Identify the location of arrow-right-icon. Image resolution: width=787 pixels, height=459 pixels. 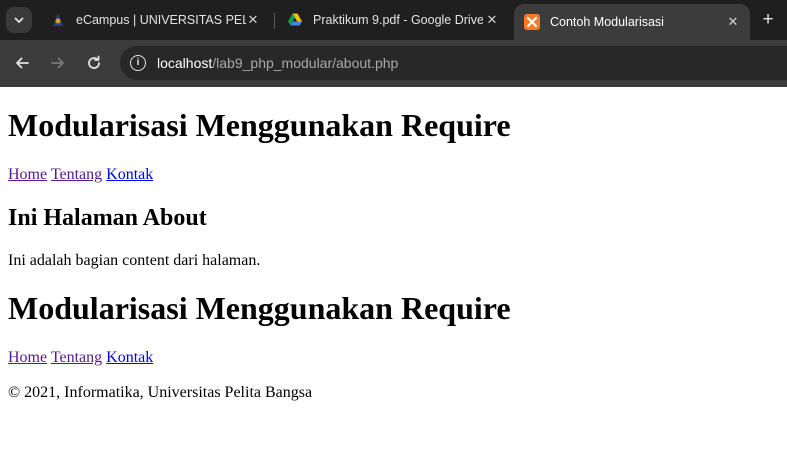
(57, 63).